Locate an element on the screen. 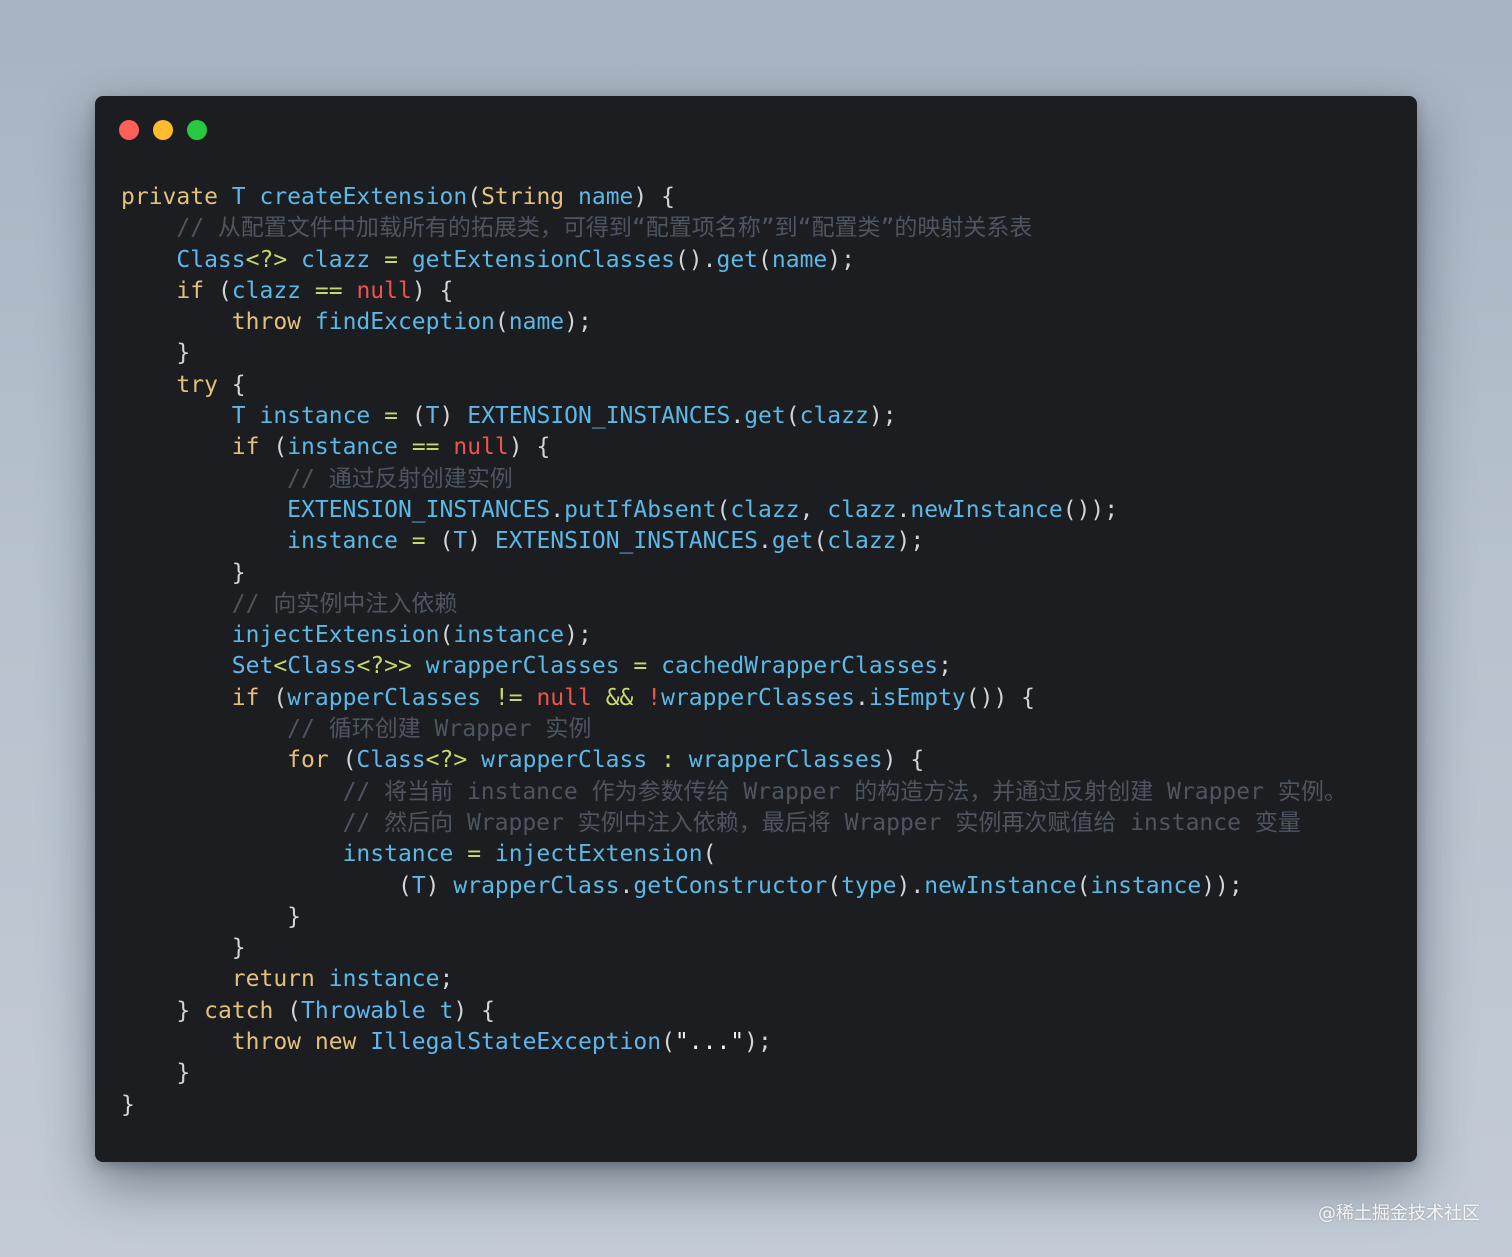 This screenshot has width=1512, height=1257. code-token-null: ! is located at coordinates (654, 697).